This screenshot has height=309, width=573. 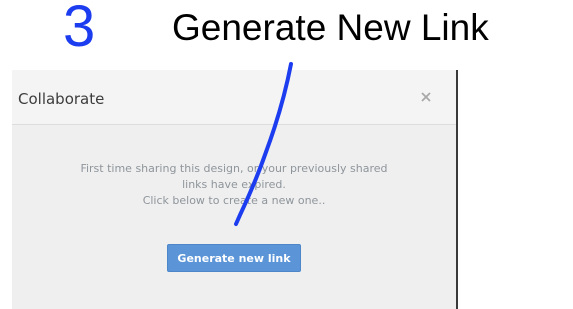 What do you see at coordinates (234, 258) in the screenshot?
I see `generate-new-link-button: Generate new link` at bounding box center [234, 258].